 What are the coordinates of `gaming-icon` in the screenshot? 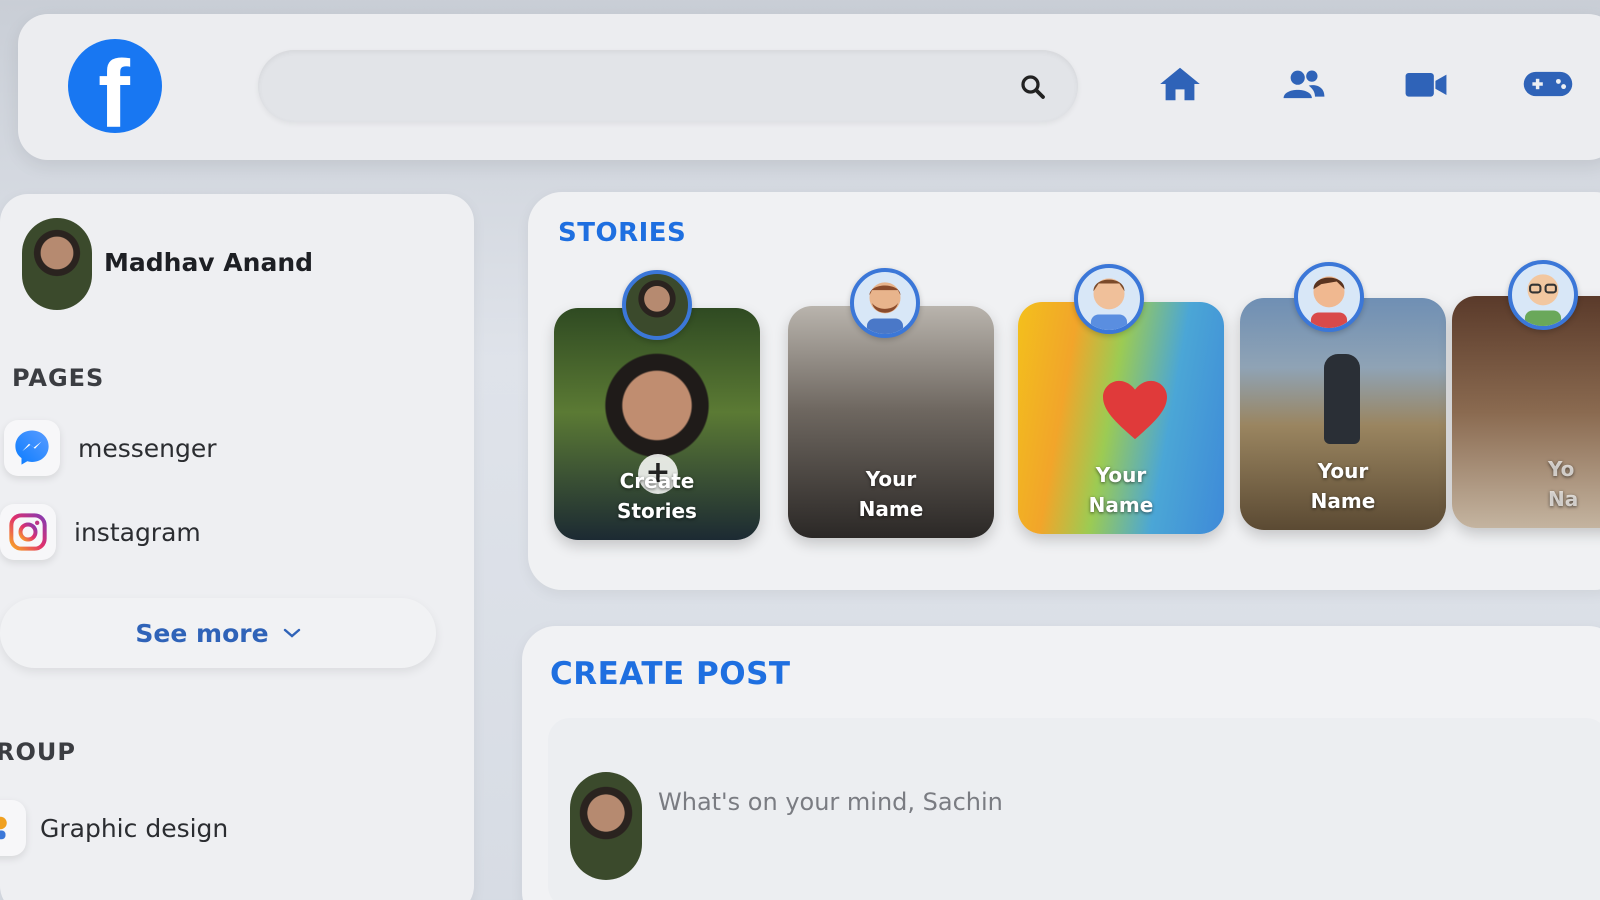 It's located at (1548, 84).